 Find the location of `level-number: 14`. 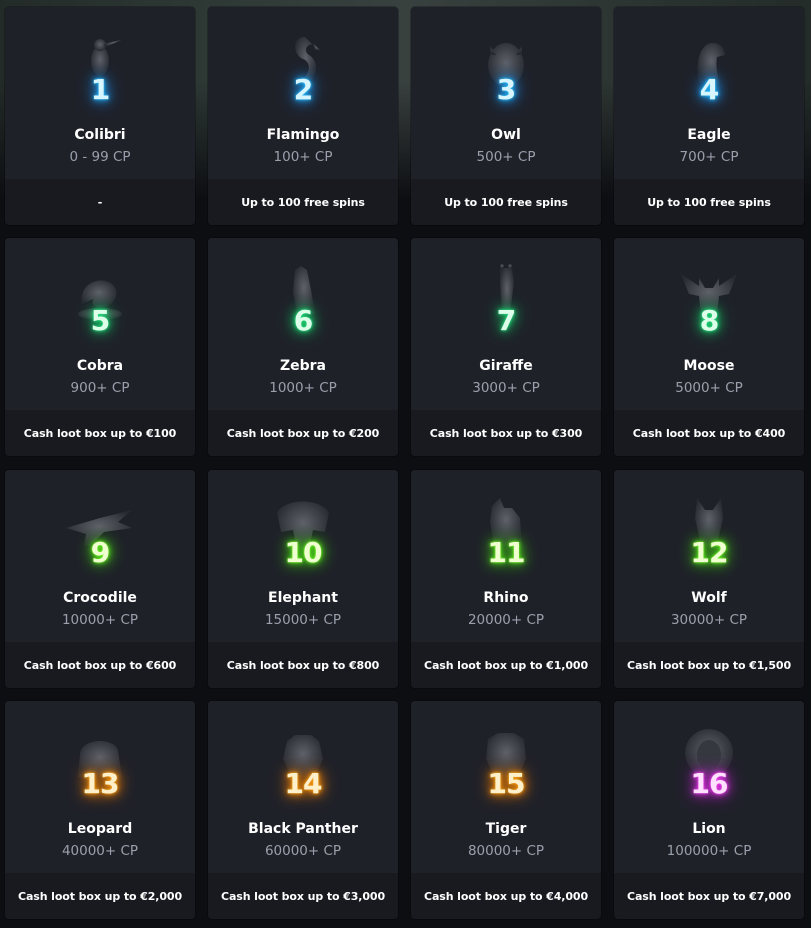

level-number: 14 is located at coordinates (303, 783).